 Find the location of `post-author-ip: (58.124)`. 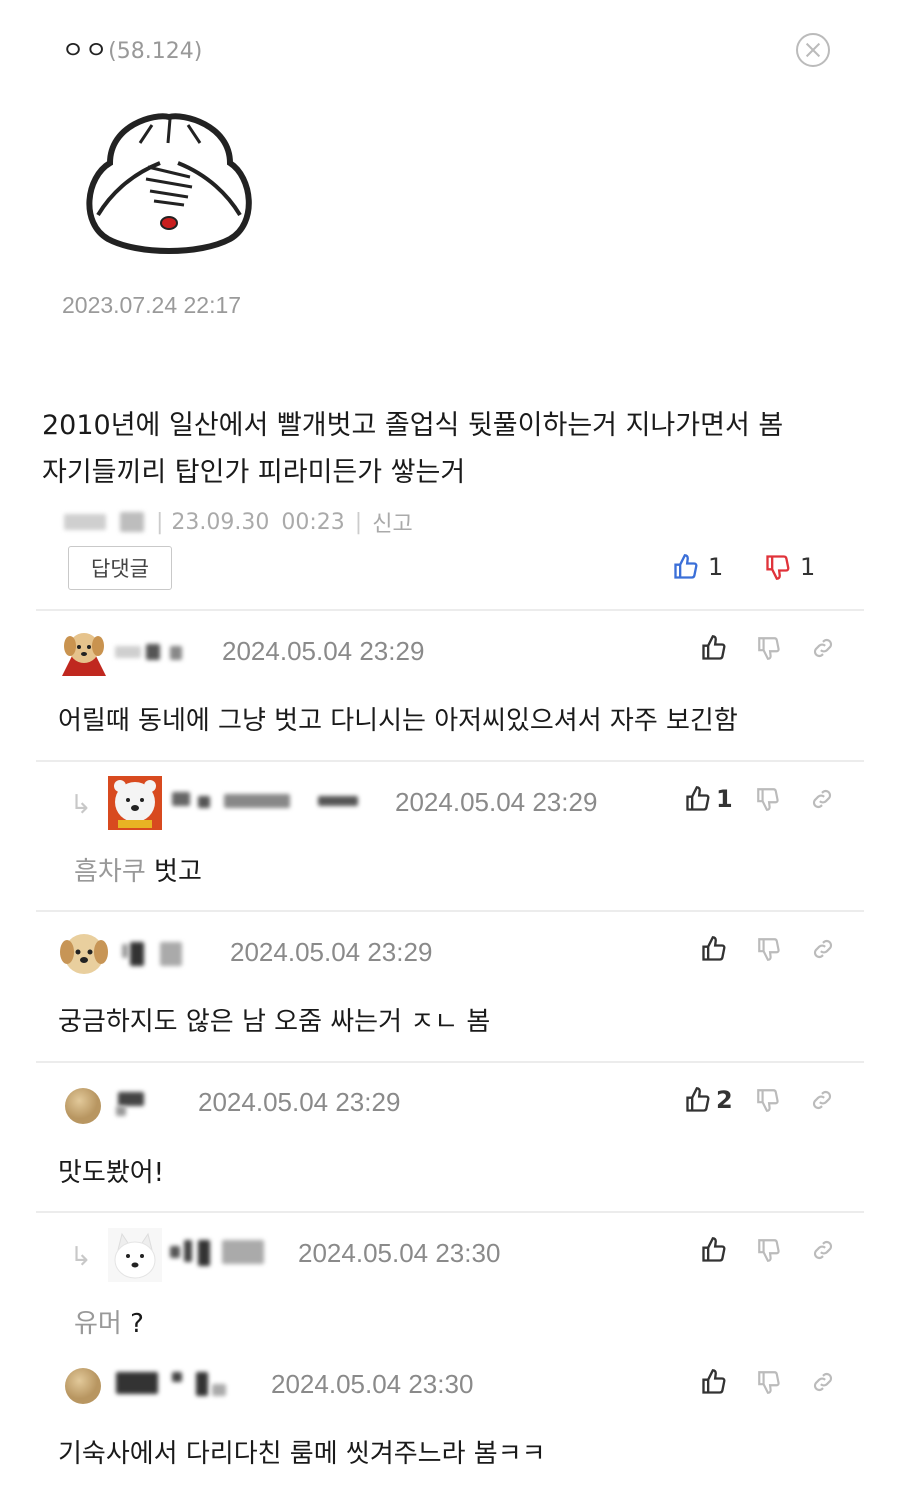

post-author-ip: (58.124) is located at coordinates (155, 51).